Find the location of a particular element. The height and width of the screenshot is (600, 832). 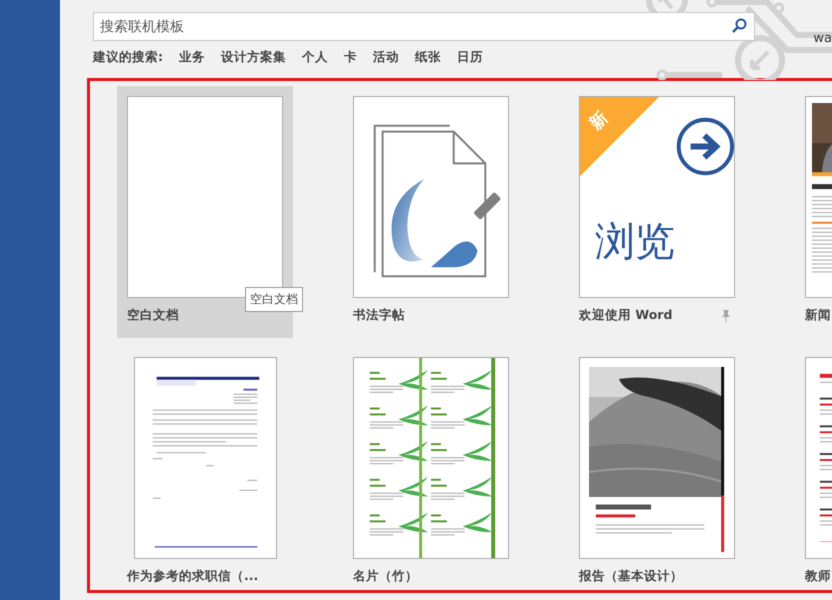

suggestion-link: 活动 is located at coordinates (386, 57).